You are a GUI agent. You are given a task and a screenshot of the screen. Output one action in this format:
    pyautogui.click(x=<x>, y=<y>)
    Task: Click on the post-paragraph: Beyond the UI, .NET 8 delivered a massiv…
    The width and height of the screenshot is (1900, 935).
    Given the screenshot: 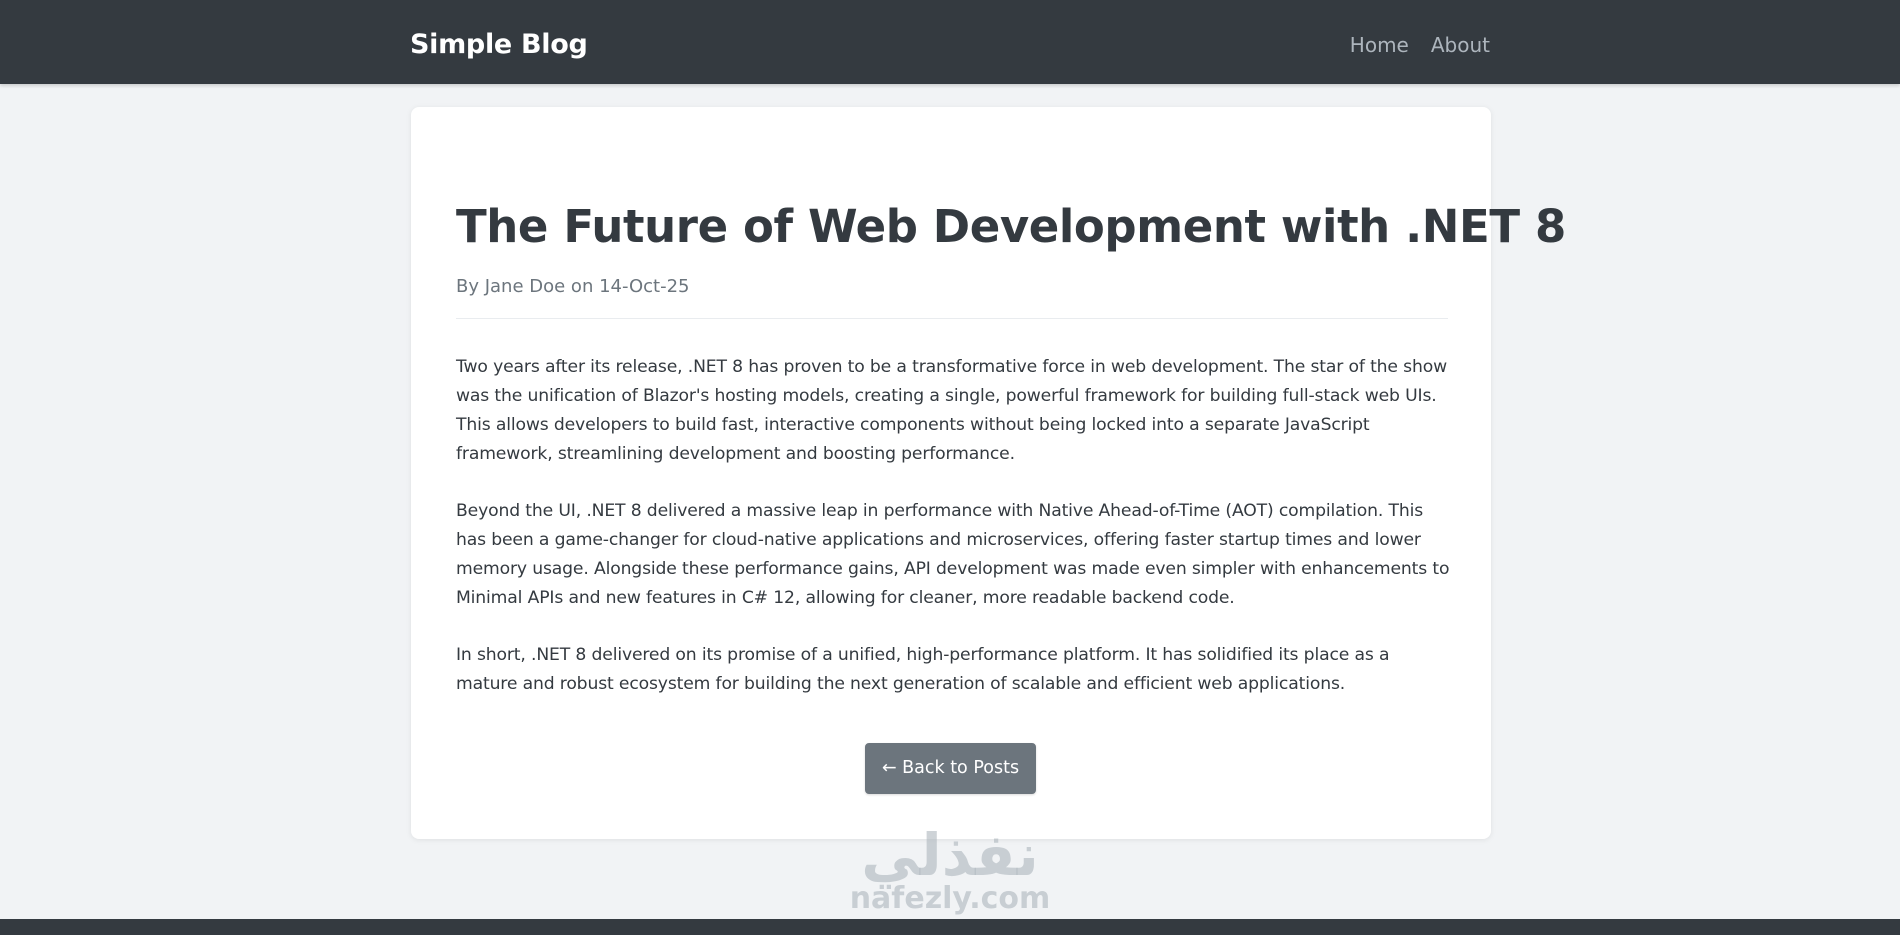 What is the action you would take?
    pyautogui.click(x=953, y=554)
    